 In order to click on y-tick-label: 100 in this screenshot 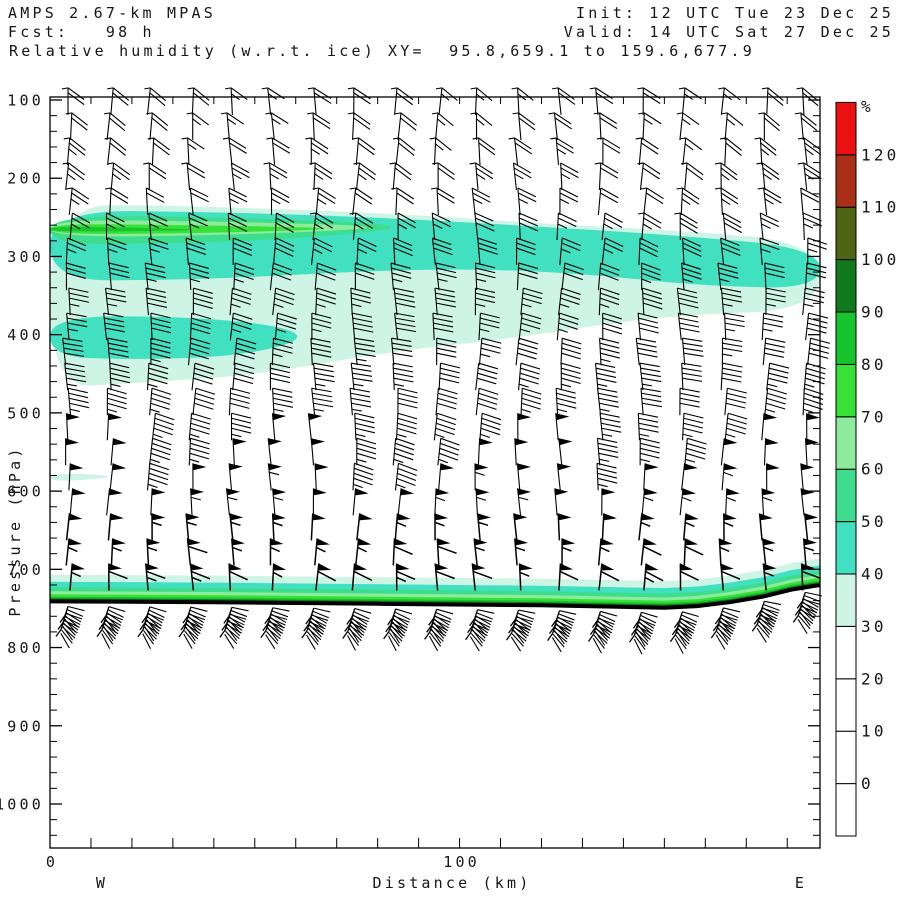, I will do `click(25, 101)`.